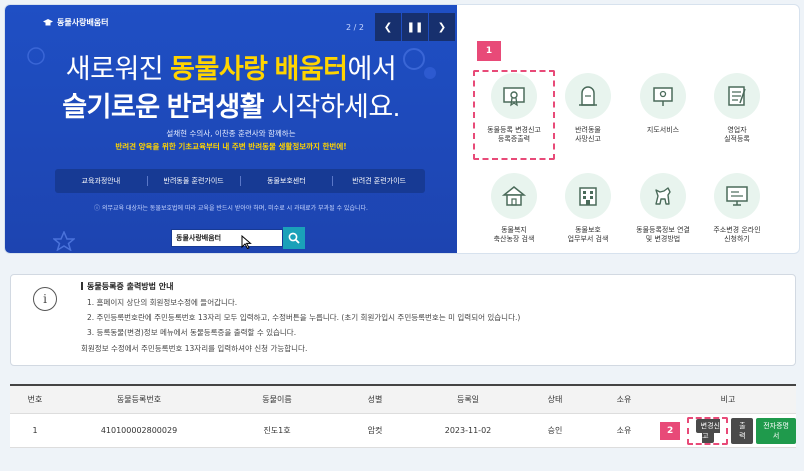 The height and width of the screenshot is (471, 804). What do you see at coordinates (45, 299) in the screenshot?
I see `info-icon: i` at bounding box center [45, 299].